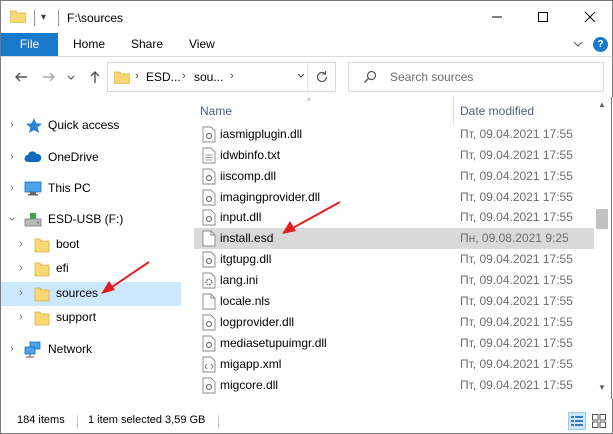  What do you see at coordinates (394, 343) in the screenshot?
I see `file-row: mediasetupuimgr.dll Пт, 09.04.2021 17:55` at bounding box center [394, 343].